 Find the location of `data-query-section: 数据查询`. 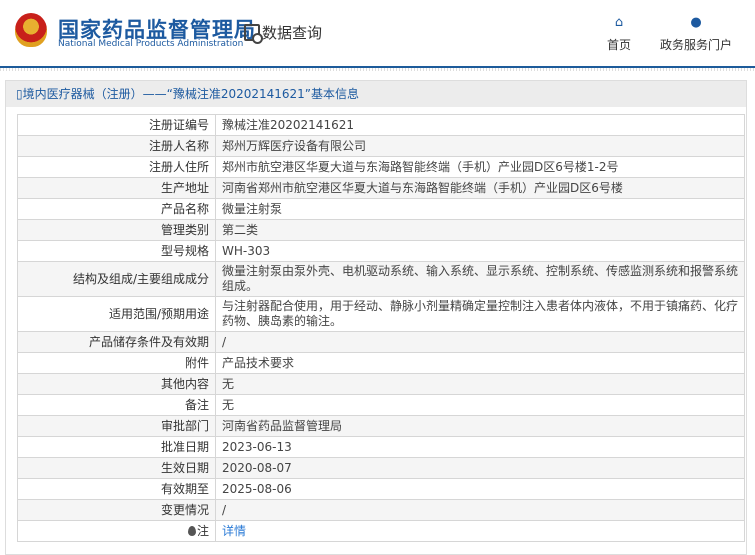

data-query-section: 数据查询 is located at coordinates (283, 33).